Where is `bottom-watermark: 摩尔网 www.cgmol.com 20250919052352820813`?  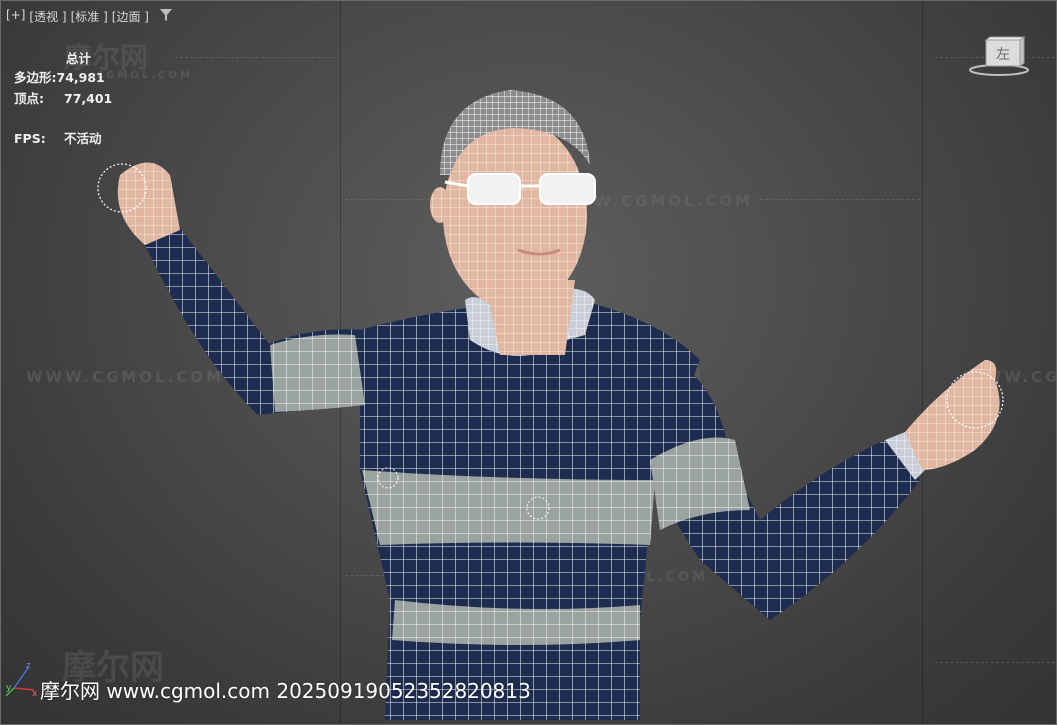 bottom-watermark: 摩尔网 www.cgmol.com 20250919052352820813 is located at coordinates (285, 691).